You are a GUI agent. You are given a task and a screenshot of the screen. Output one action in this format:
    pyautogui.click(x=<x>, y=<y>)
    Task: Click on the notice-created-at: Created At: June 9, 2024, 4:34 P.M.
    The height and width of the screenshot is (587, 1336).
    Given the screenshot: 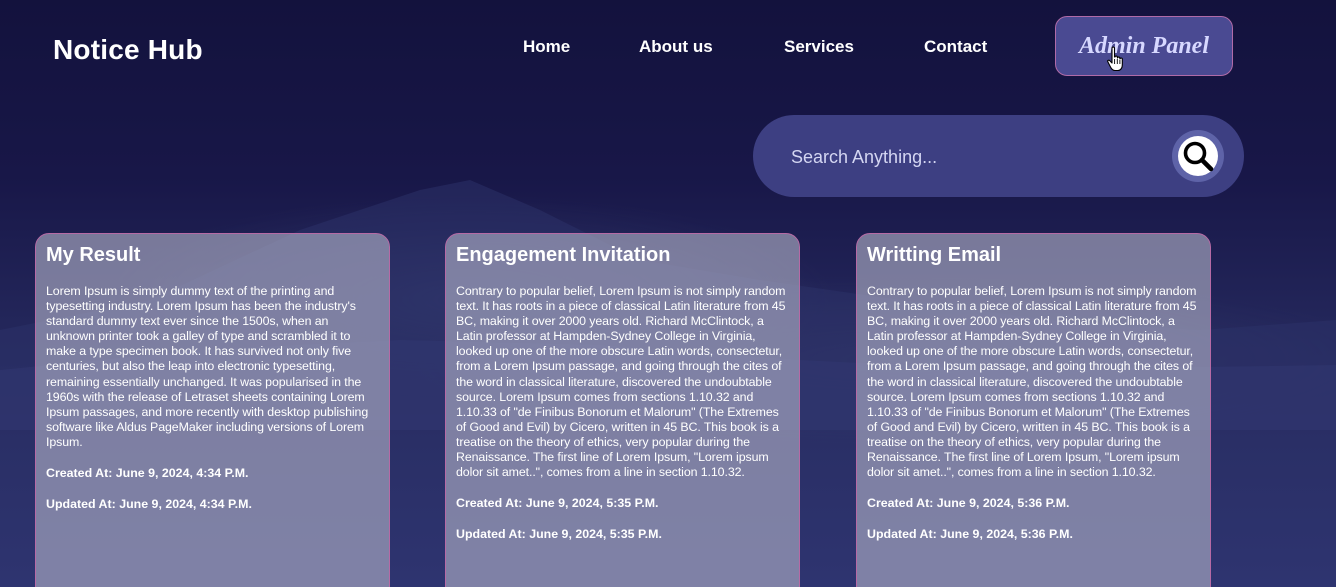 What is the action you would take?
    pyautogui.click(x=147, y=473)
    